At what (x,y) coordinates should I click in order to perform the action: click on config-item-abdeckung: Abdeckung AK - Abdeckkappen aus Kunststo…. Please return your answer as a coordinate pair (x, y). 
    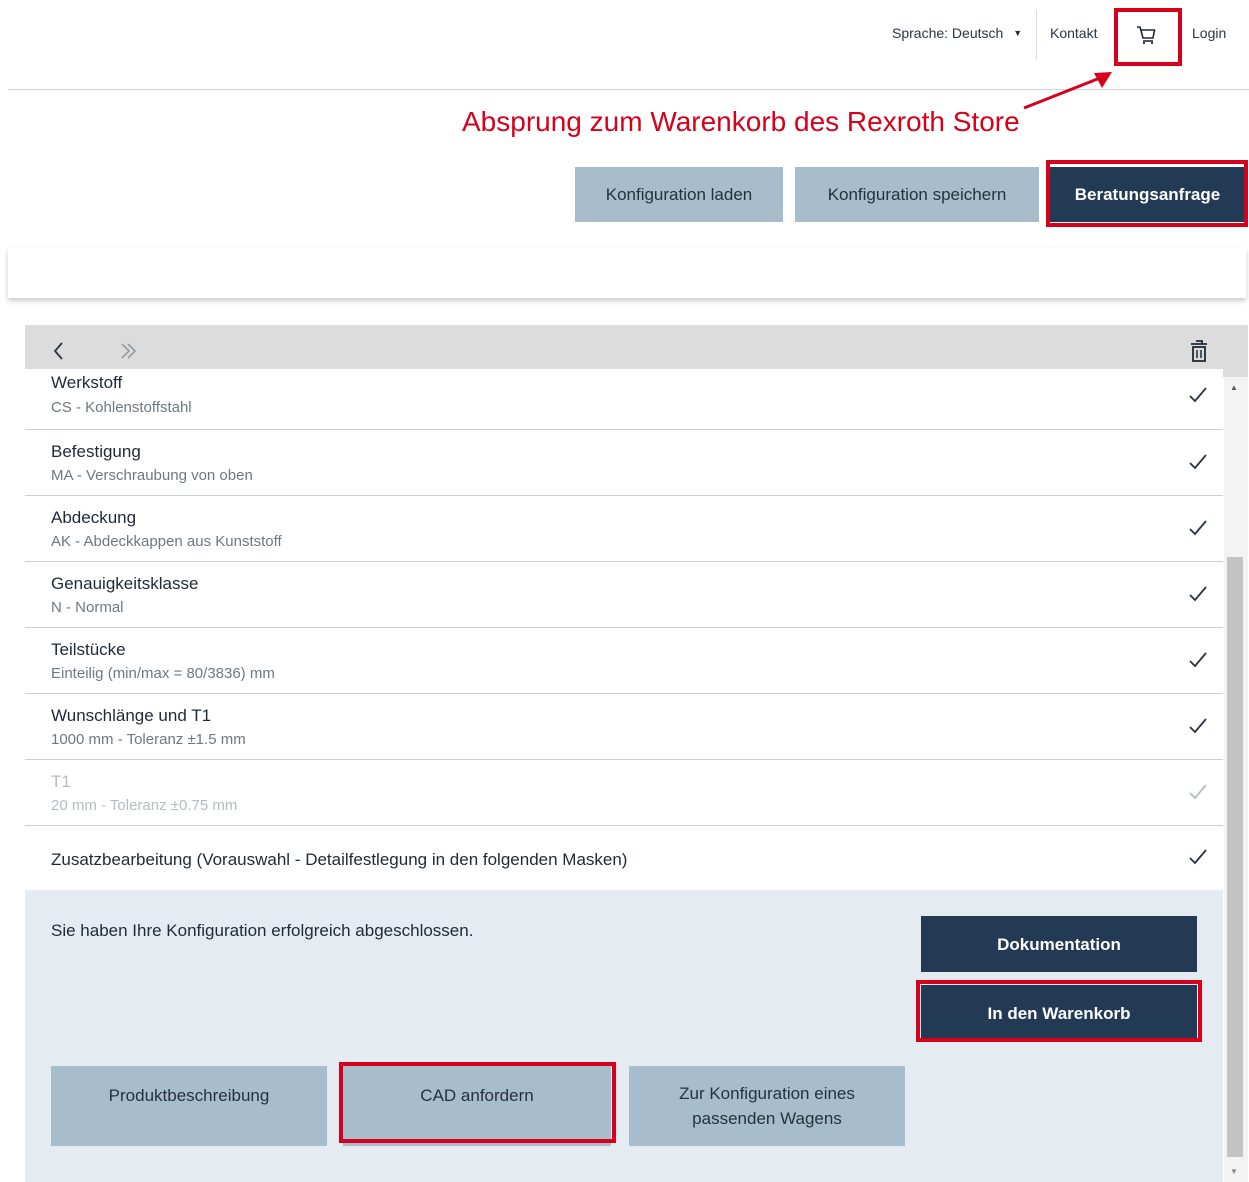
    Looking at the image, I should click on (624, 529).